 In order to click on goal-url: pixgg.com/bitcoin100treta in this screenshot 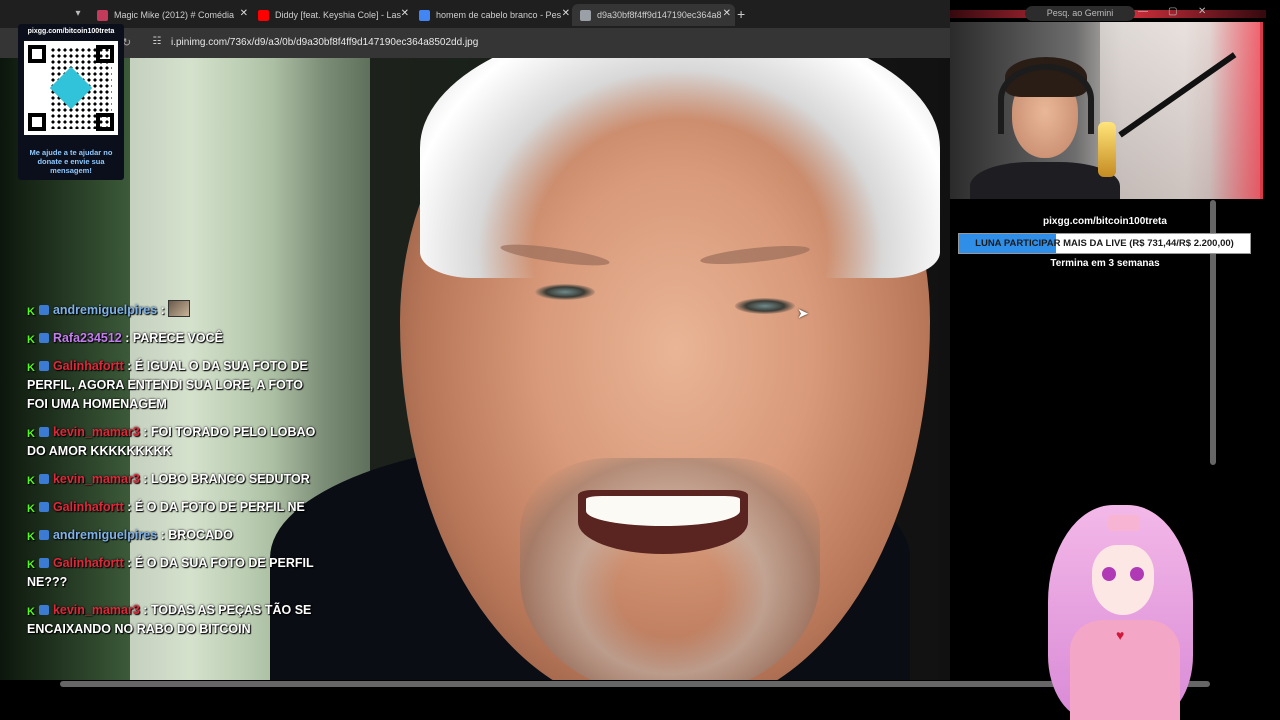, I will do `click(1105, 221)`.